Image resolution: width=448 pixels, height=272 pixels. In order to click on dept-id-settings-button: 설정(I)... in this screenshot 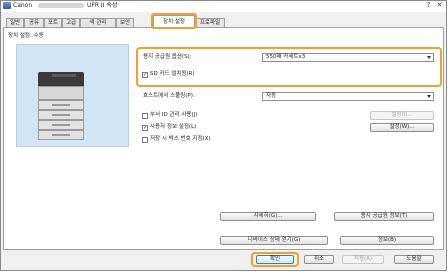, I will do `click(402, 115)`.